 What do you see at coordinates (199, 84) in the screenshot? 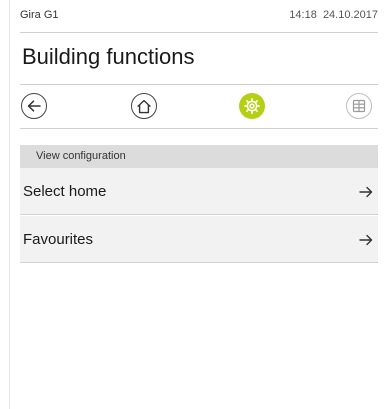
I see `divider-nav-top` at bounding box center [199, 84].